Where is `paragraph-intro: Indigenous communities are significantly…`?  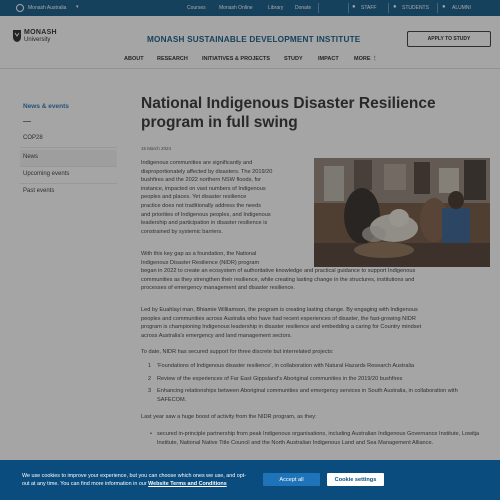
paragraph-intro: Indigenous communities are significantly… is located at coordinates (207, 197).